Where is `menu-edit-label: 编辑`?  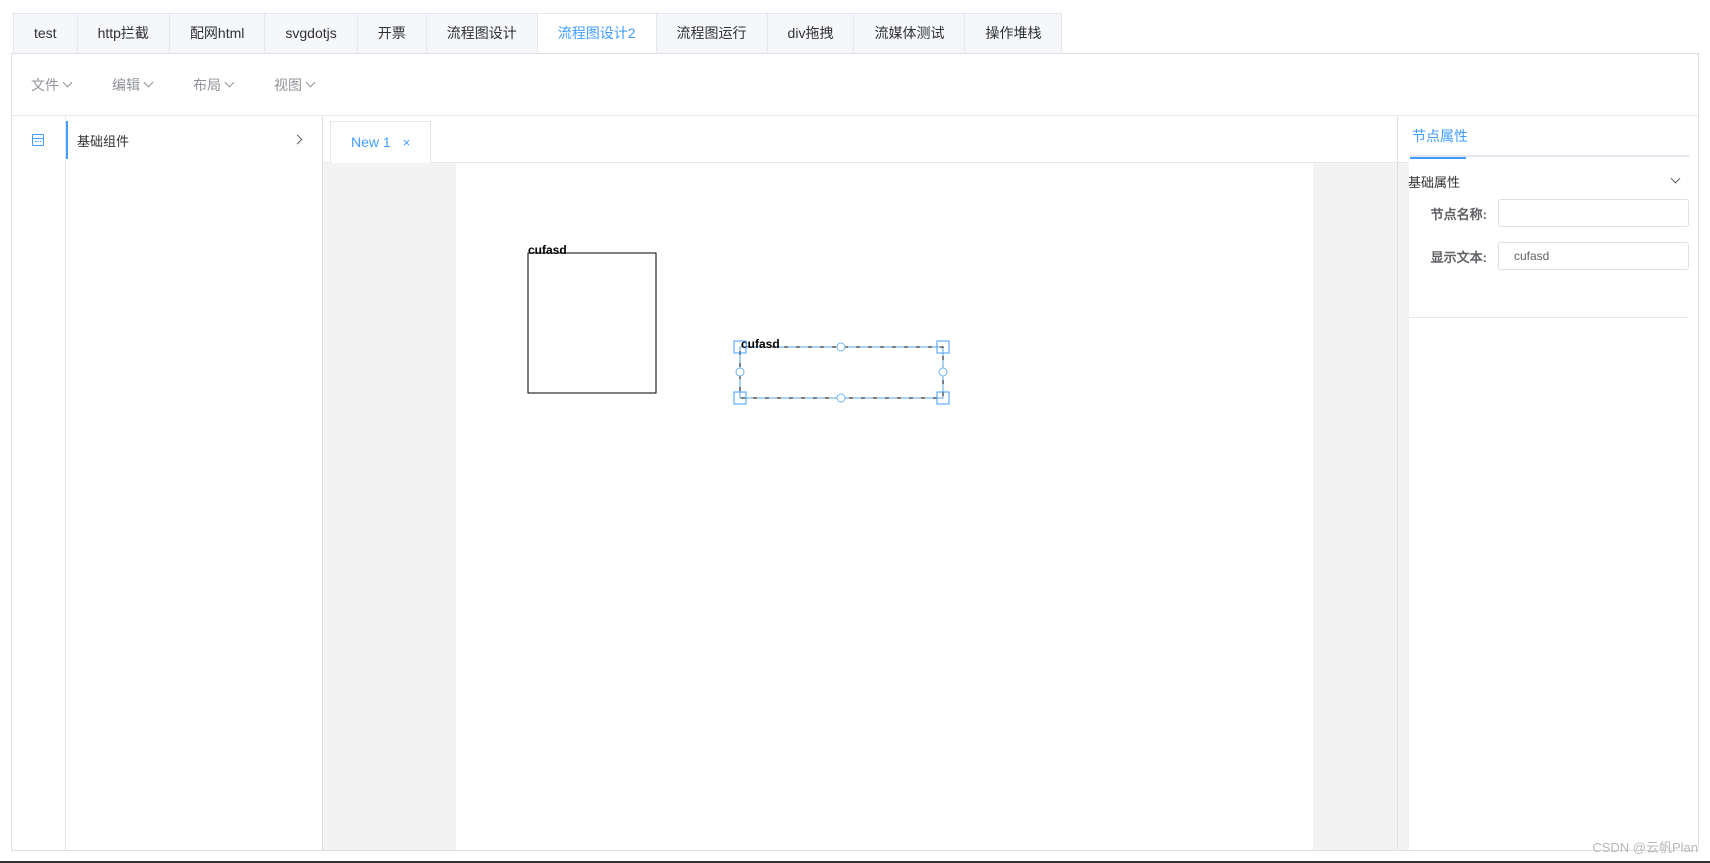
menu-edit-label: 编辑 is located at coordinates (126, 84).